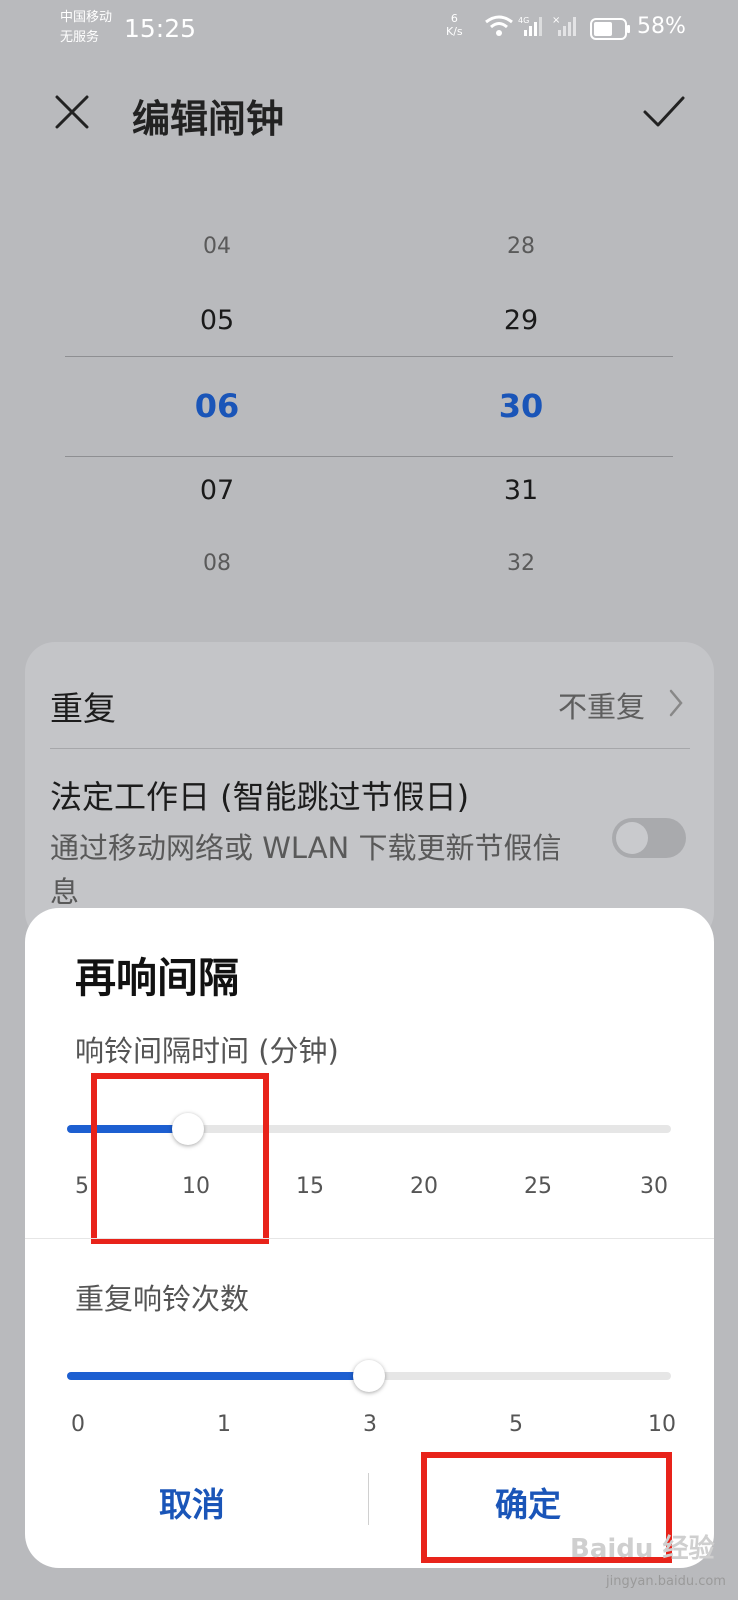 The image size is (738, 1600). Describe the element at coordinates (218, 1376) in the screenshot. I see `repeat-count-slider-fill` at that location.